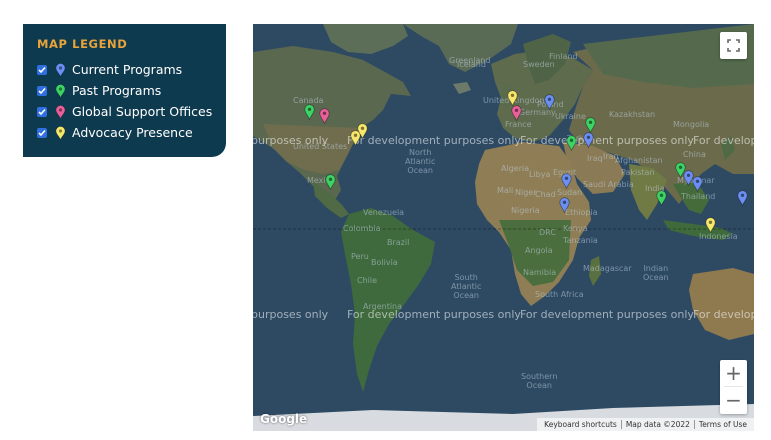 This screenshot has height=440, width=771. I want to click on pink-pin-icon, so click(60, 111).